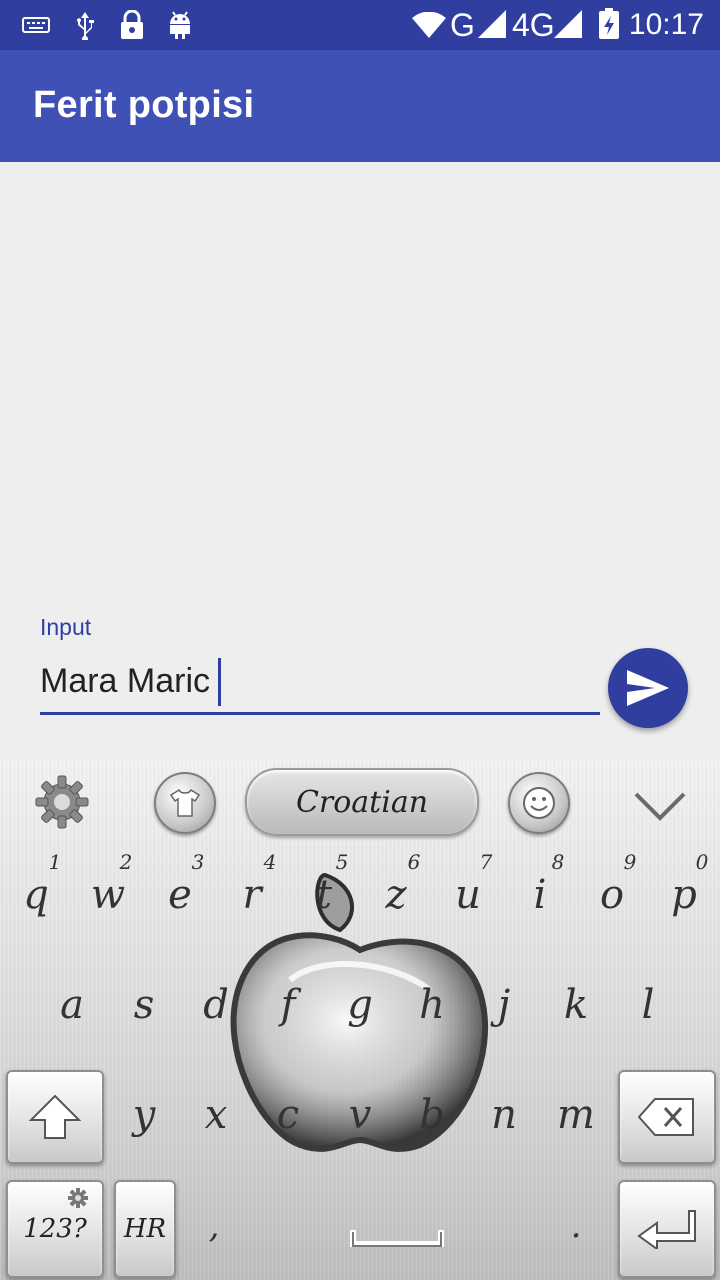 Image resolution: width=720 pixels, height=1280 pixels. I want to click on app-title: Ferit potpisi, so click(144, 105).